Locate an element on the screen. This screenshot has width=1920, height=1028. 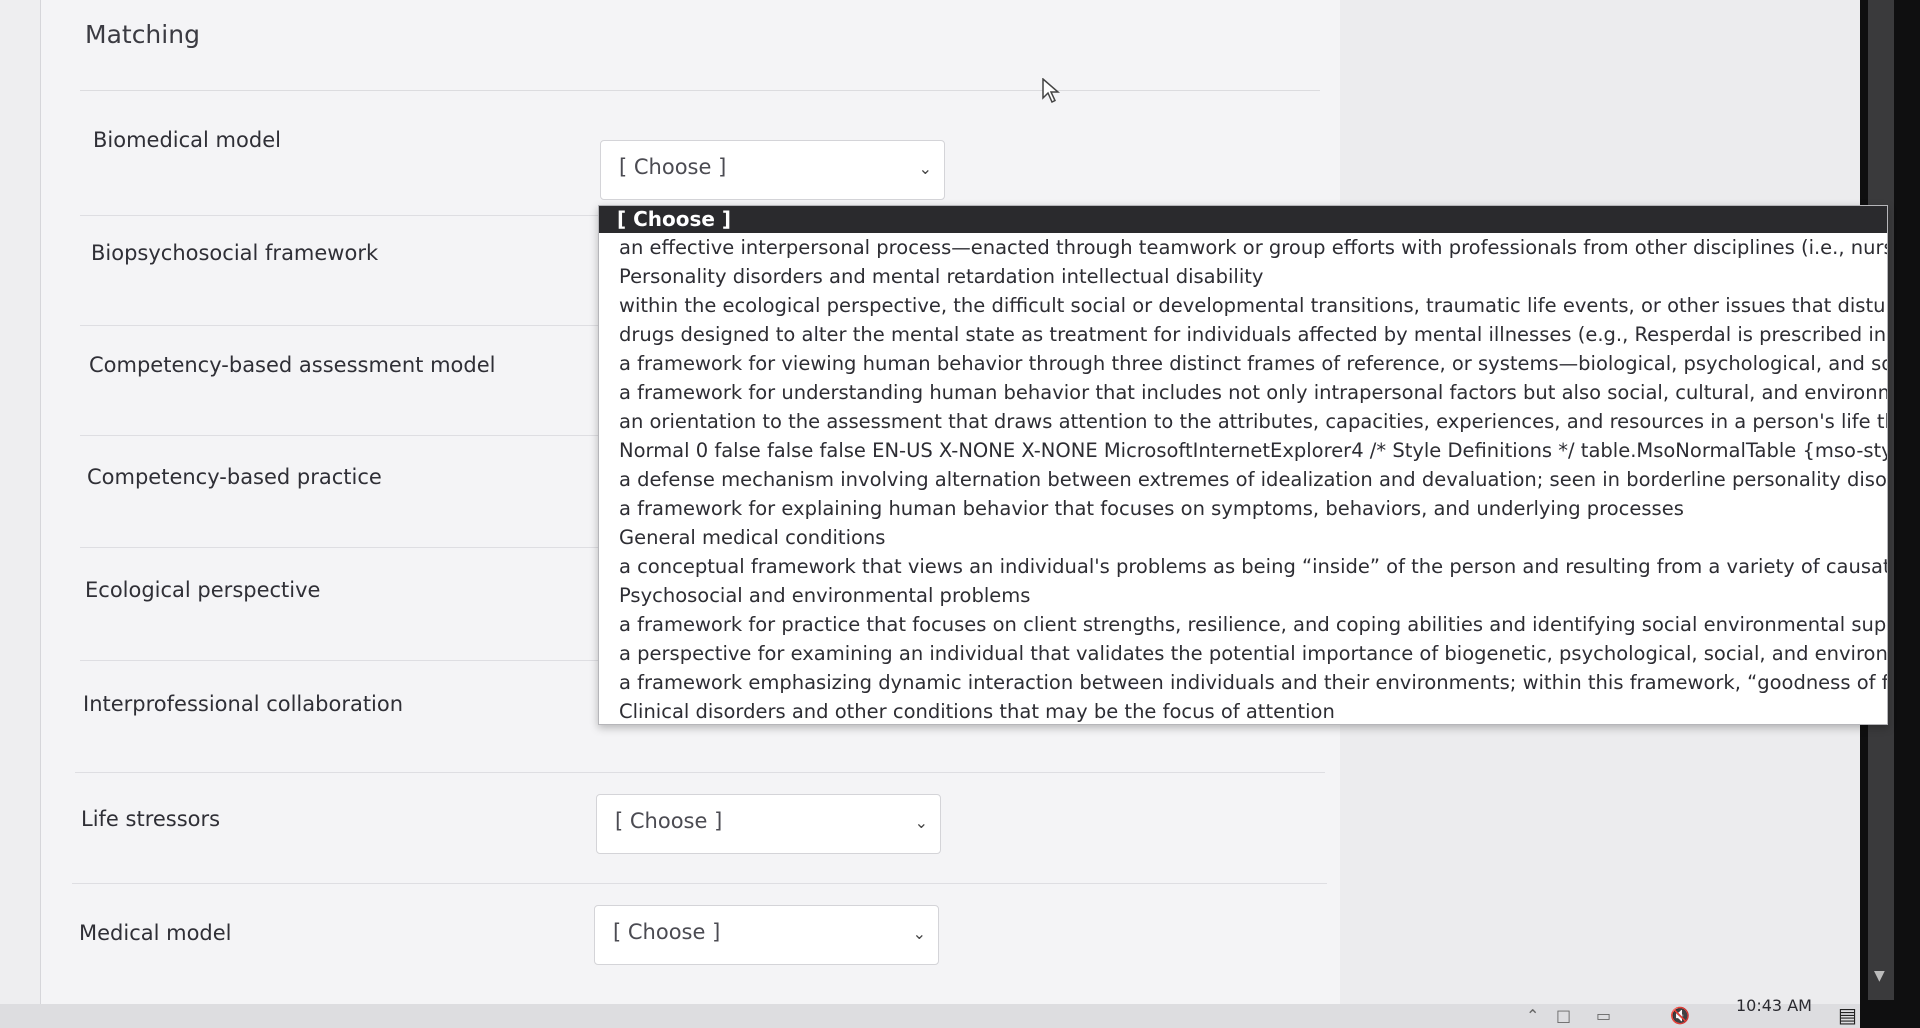
answer-select-life-stressors: [ Choose ] ⌄ is located at coordinates (768, 824).